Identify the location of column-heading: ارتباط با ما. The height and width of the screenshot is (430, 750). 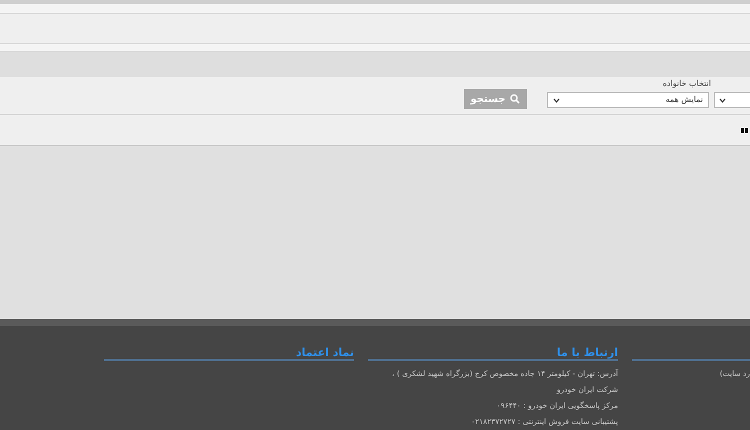
(587, 352).